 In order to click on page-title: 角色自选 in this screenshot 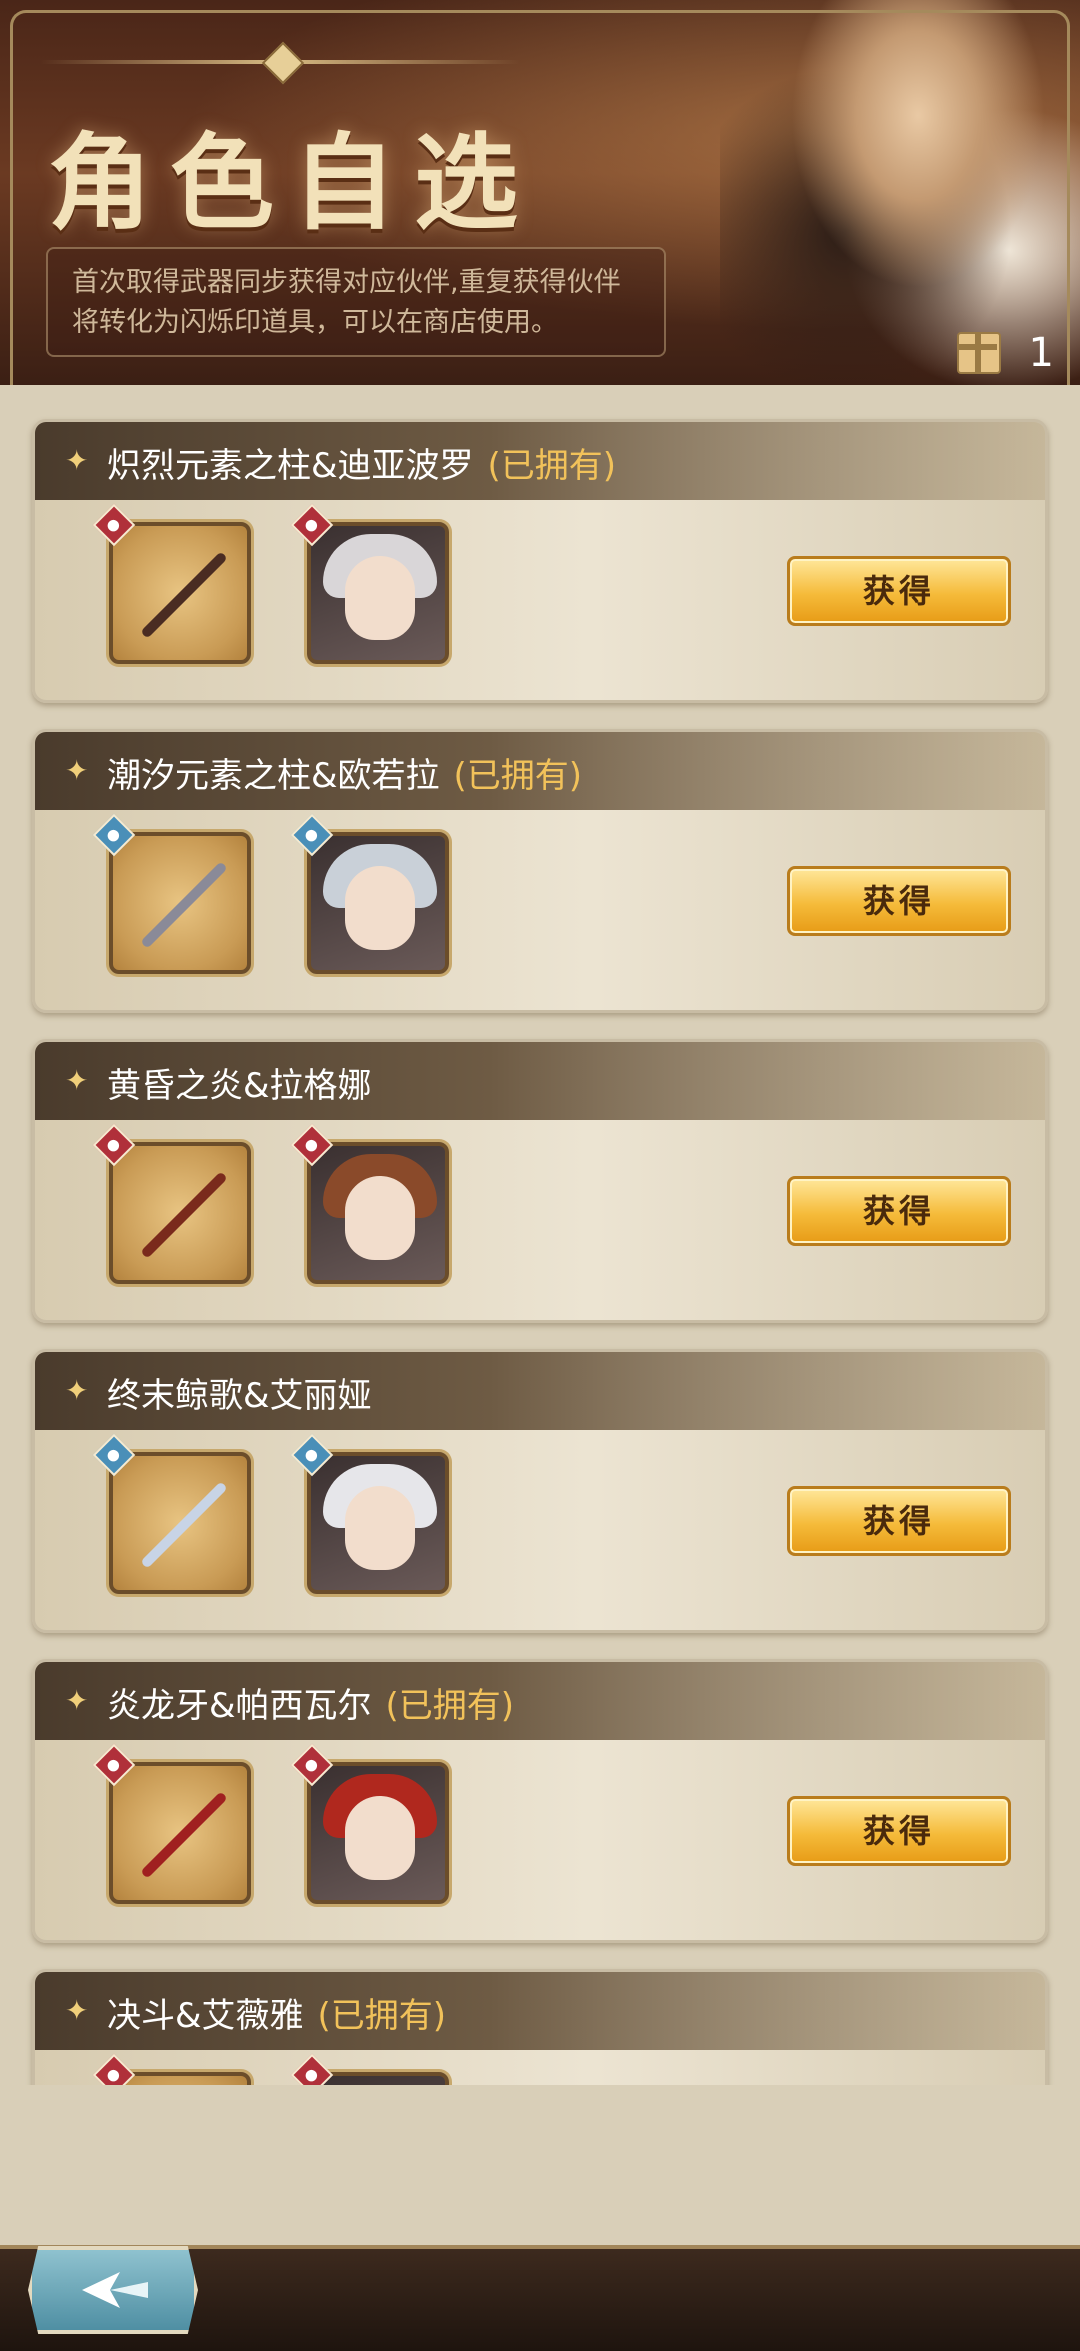, I will do `click(292, 182)`.